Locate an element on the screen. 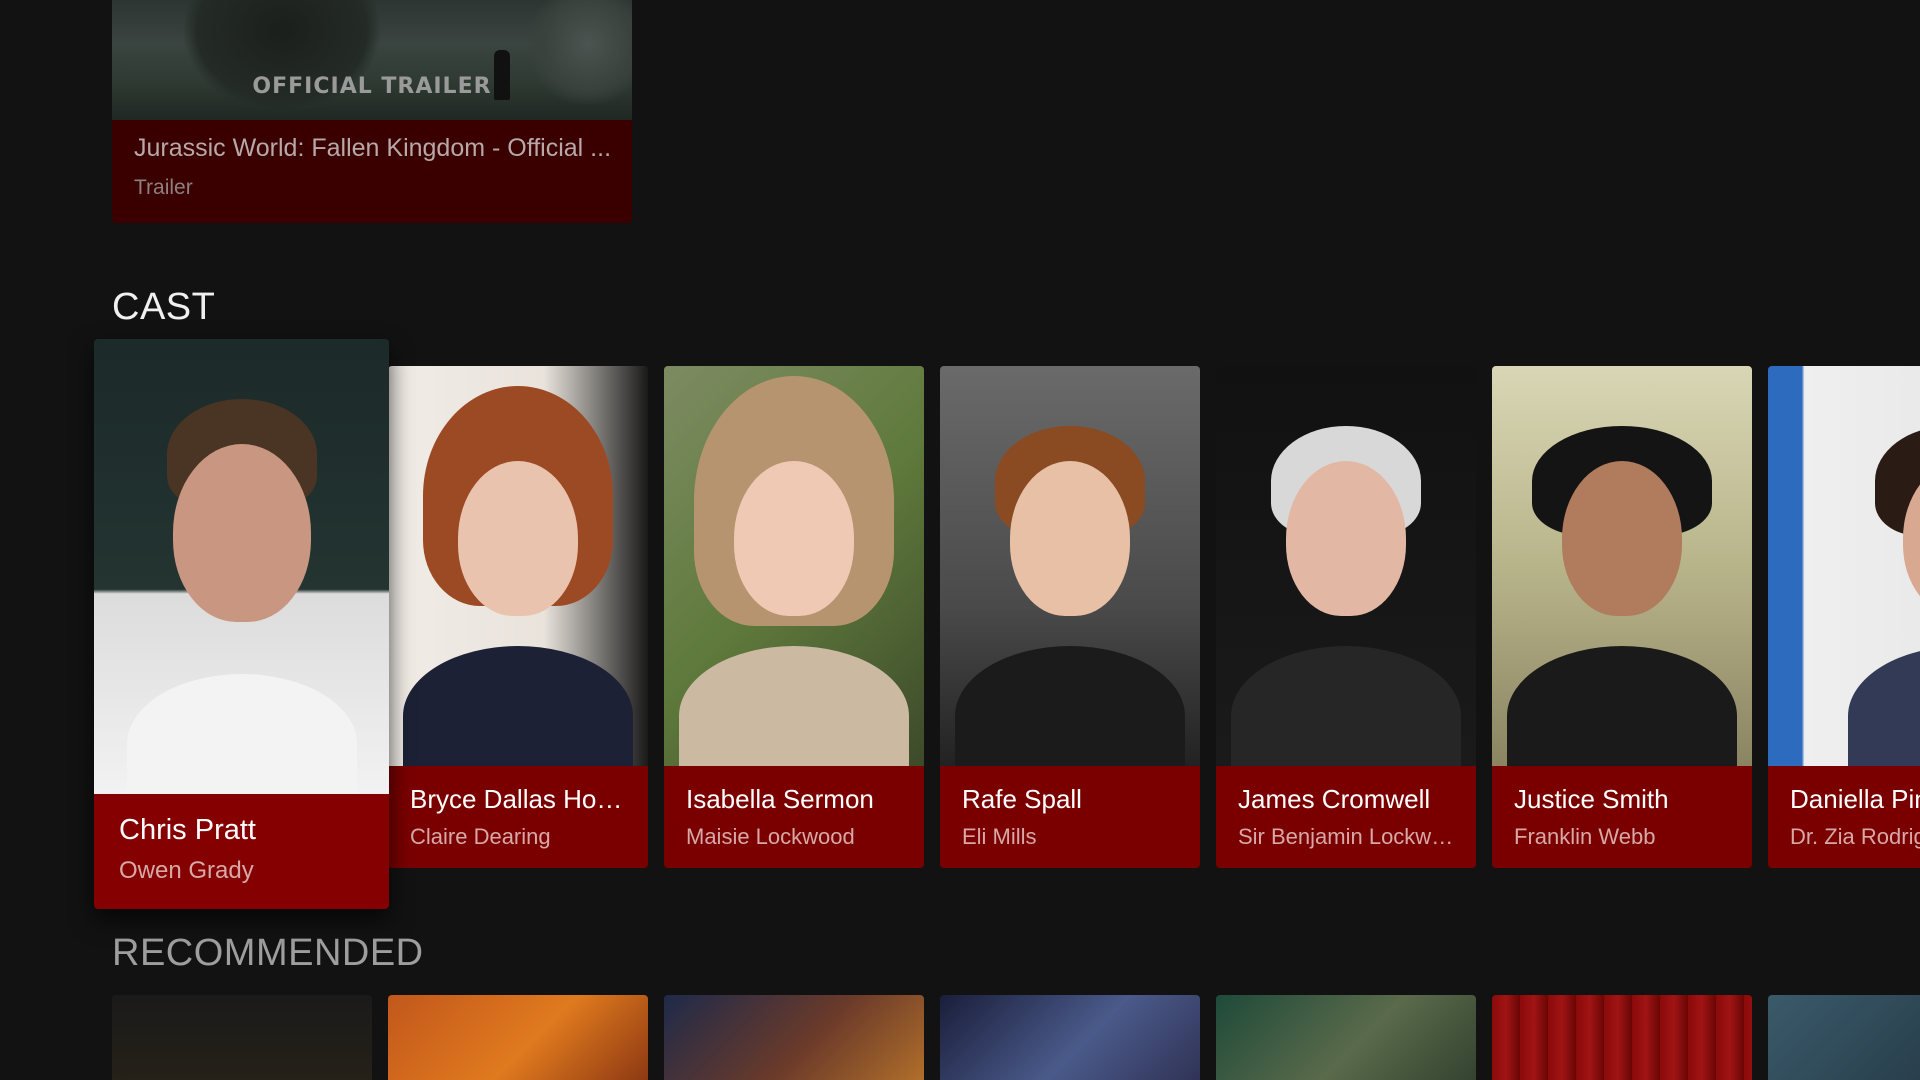  photo-coat is located at coordinates (794, 706).